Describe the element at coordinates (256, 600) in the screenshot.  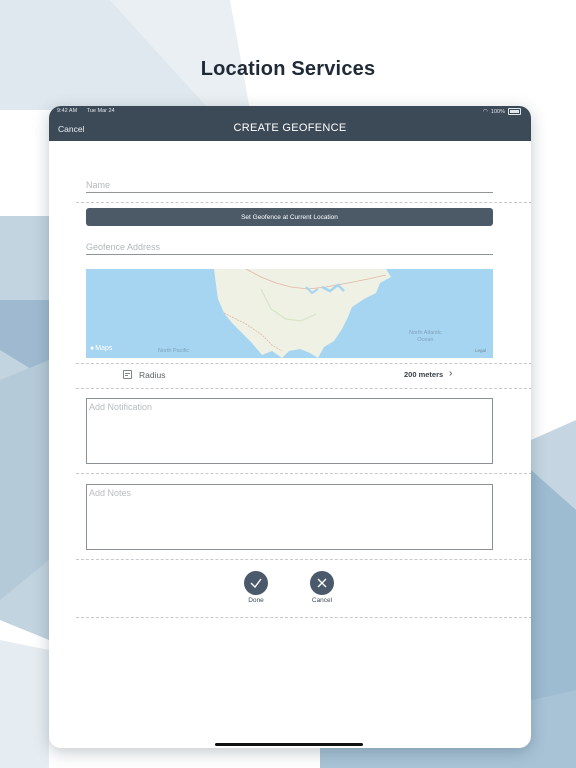
I see `done-label: Done` at that location.